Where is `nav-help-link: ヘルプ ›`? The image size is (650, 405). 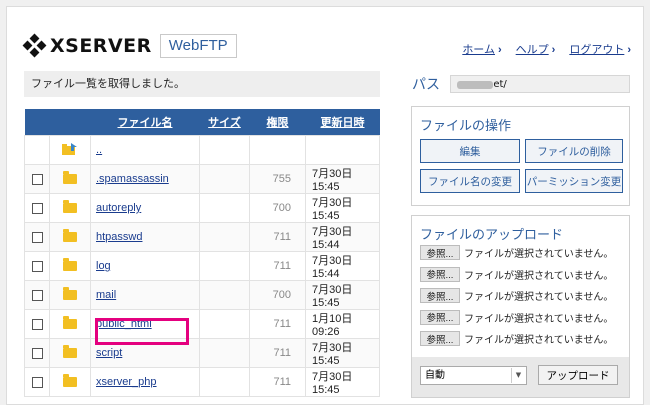
nav-help-link: ヘルプ › is located at coordinates (536, 49).